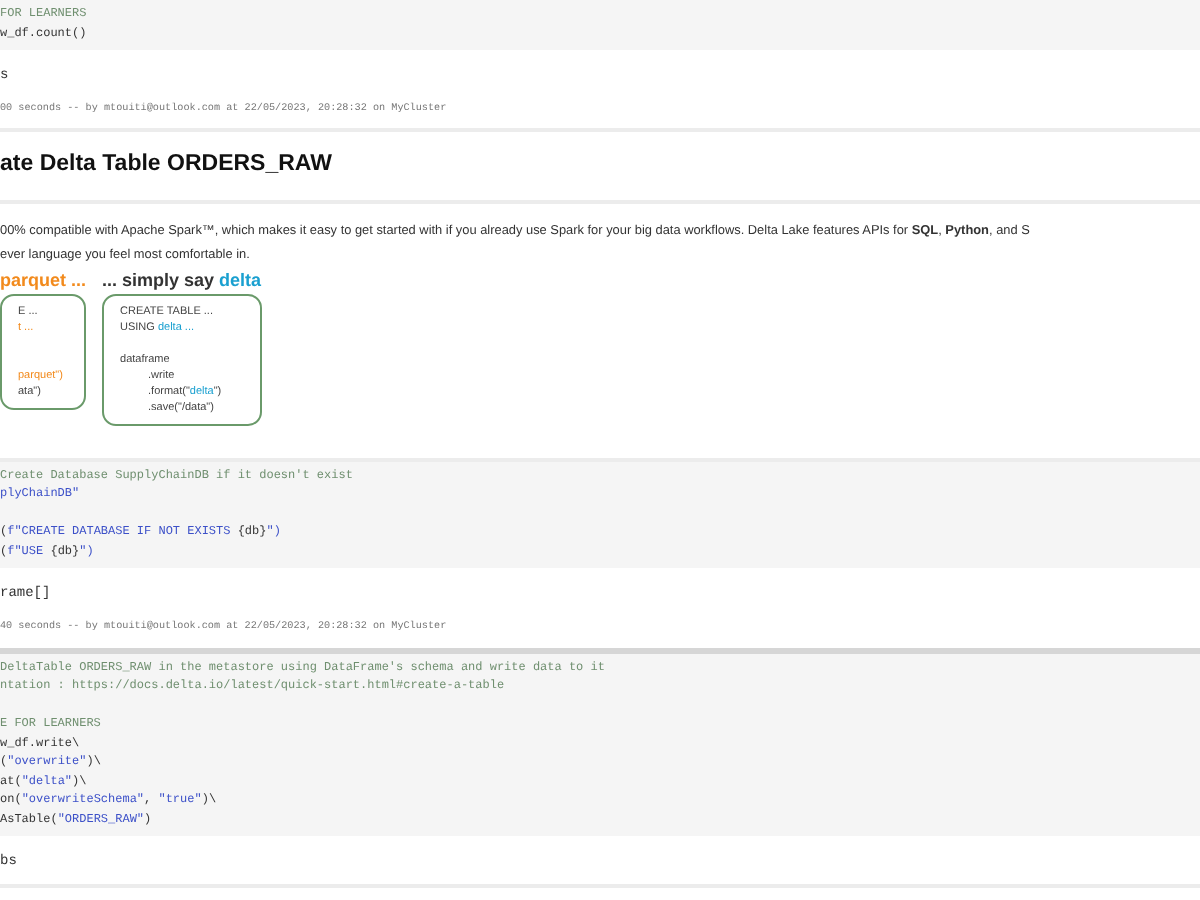 Image resolution: width=1200 pixels, height=900 pixels. Describe the element at coordinates (166, 165) in the screenshot. I see `section-heading: ate Delta Table ORDERS_RAW` at that location.